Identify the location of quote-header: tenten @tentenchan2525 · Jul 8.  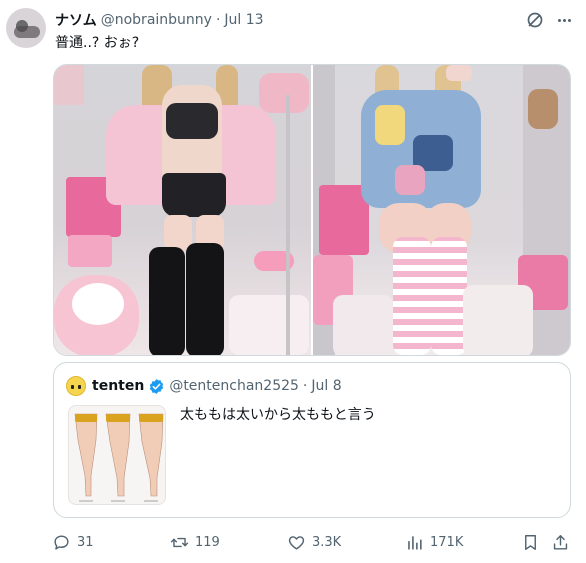
(217, 386).